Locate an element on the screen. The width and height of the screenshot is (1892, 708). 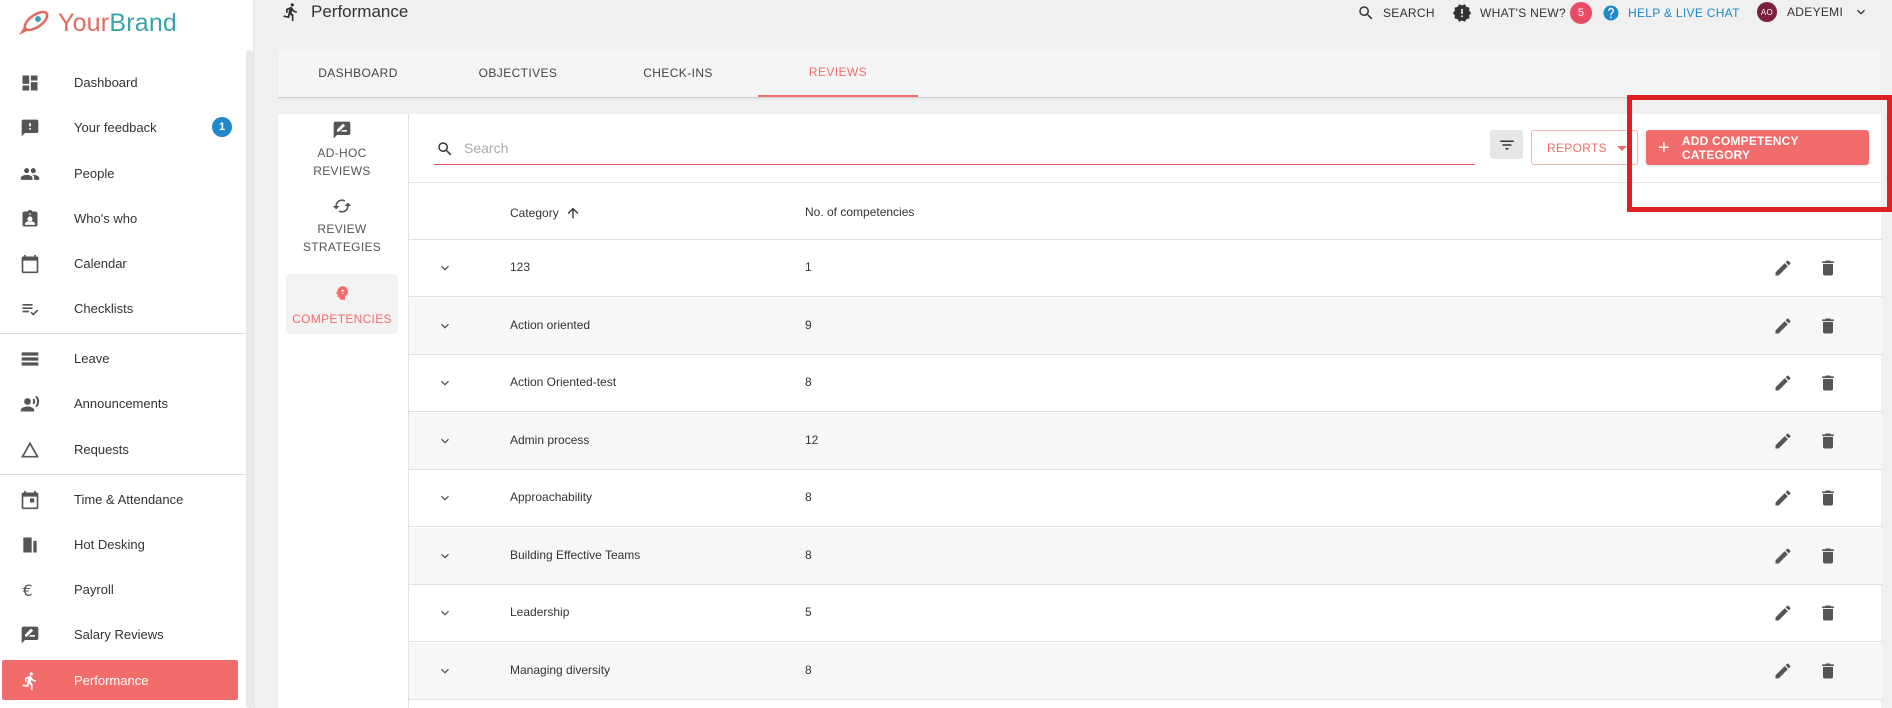
subnav-label: STRATEGIES is located at coordinates (342, 247).